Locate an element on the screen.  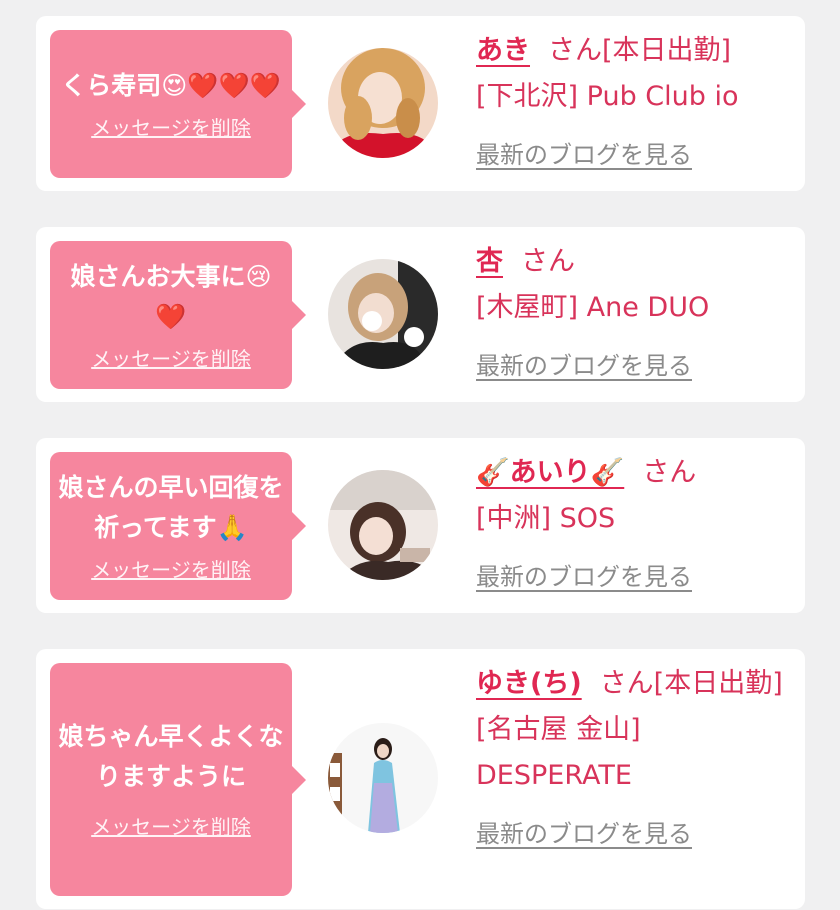
message-text: 娘さんお大事に😢❤️ is located at coordinates (171, 296).